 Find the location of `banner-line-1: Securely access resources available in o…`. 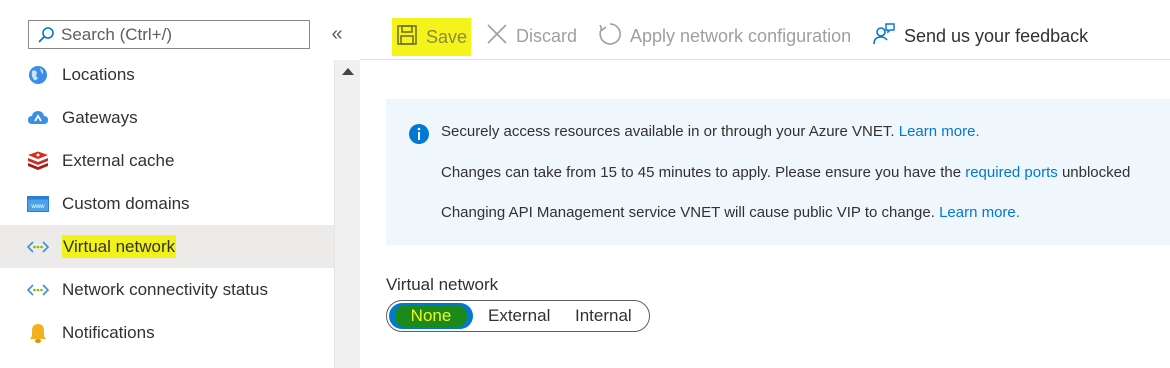

banner-line-1: Securely access resources available in o… is located at coordinates (710, 131).